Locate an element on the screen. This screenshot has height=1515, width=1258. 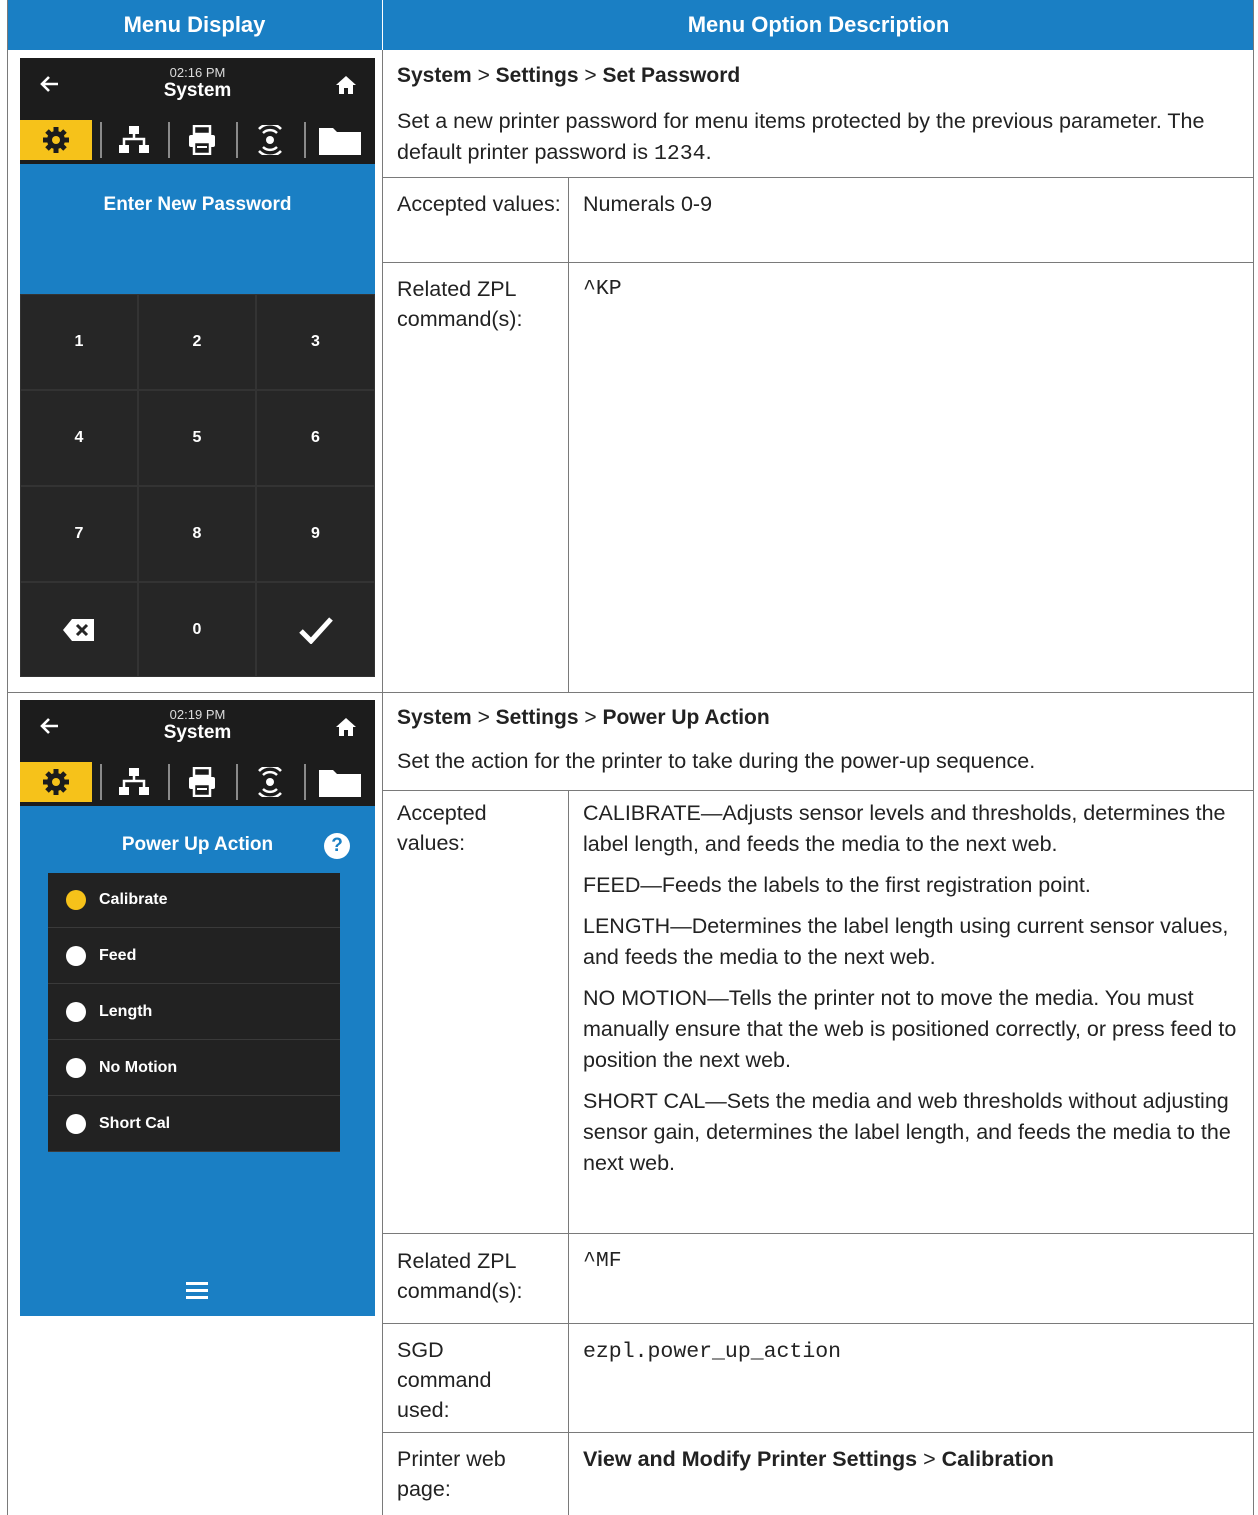
key-1: 1 is located at coordinates (79, 342).